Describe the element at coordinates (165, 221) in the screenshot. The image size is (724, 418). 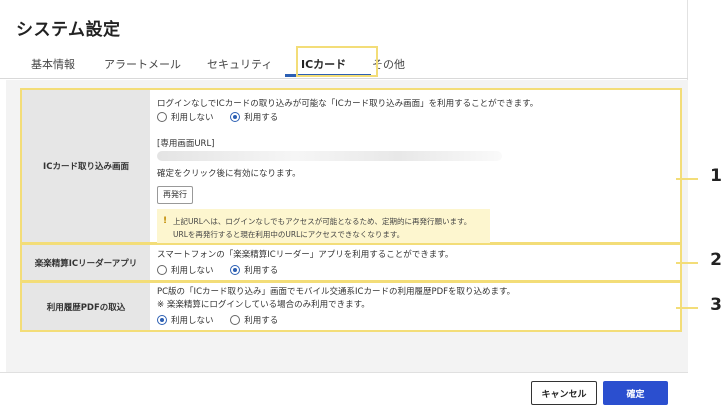
I see `warning-icon: !` at that location.